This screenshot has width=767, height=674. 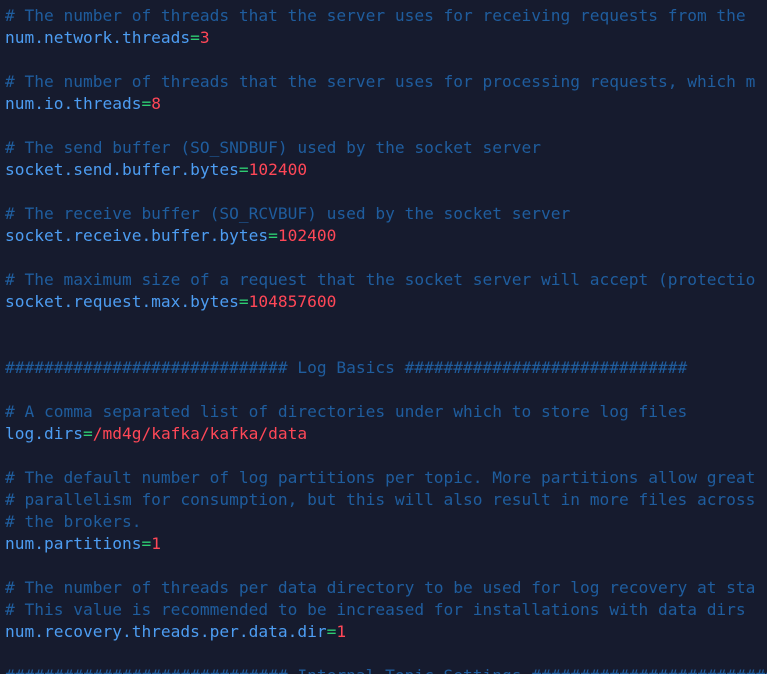 I want to click on property-key: log.dirs, so click(x=44, y=433).